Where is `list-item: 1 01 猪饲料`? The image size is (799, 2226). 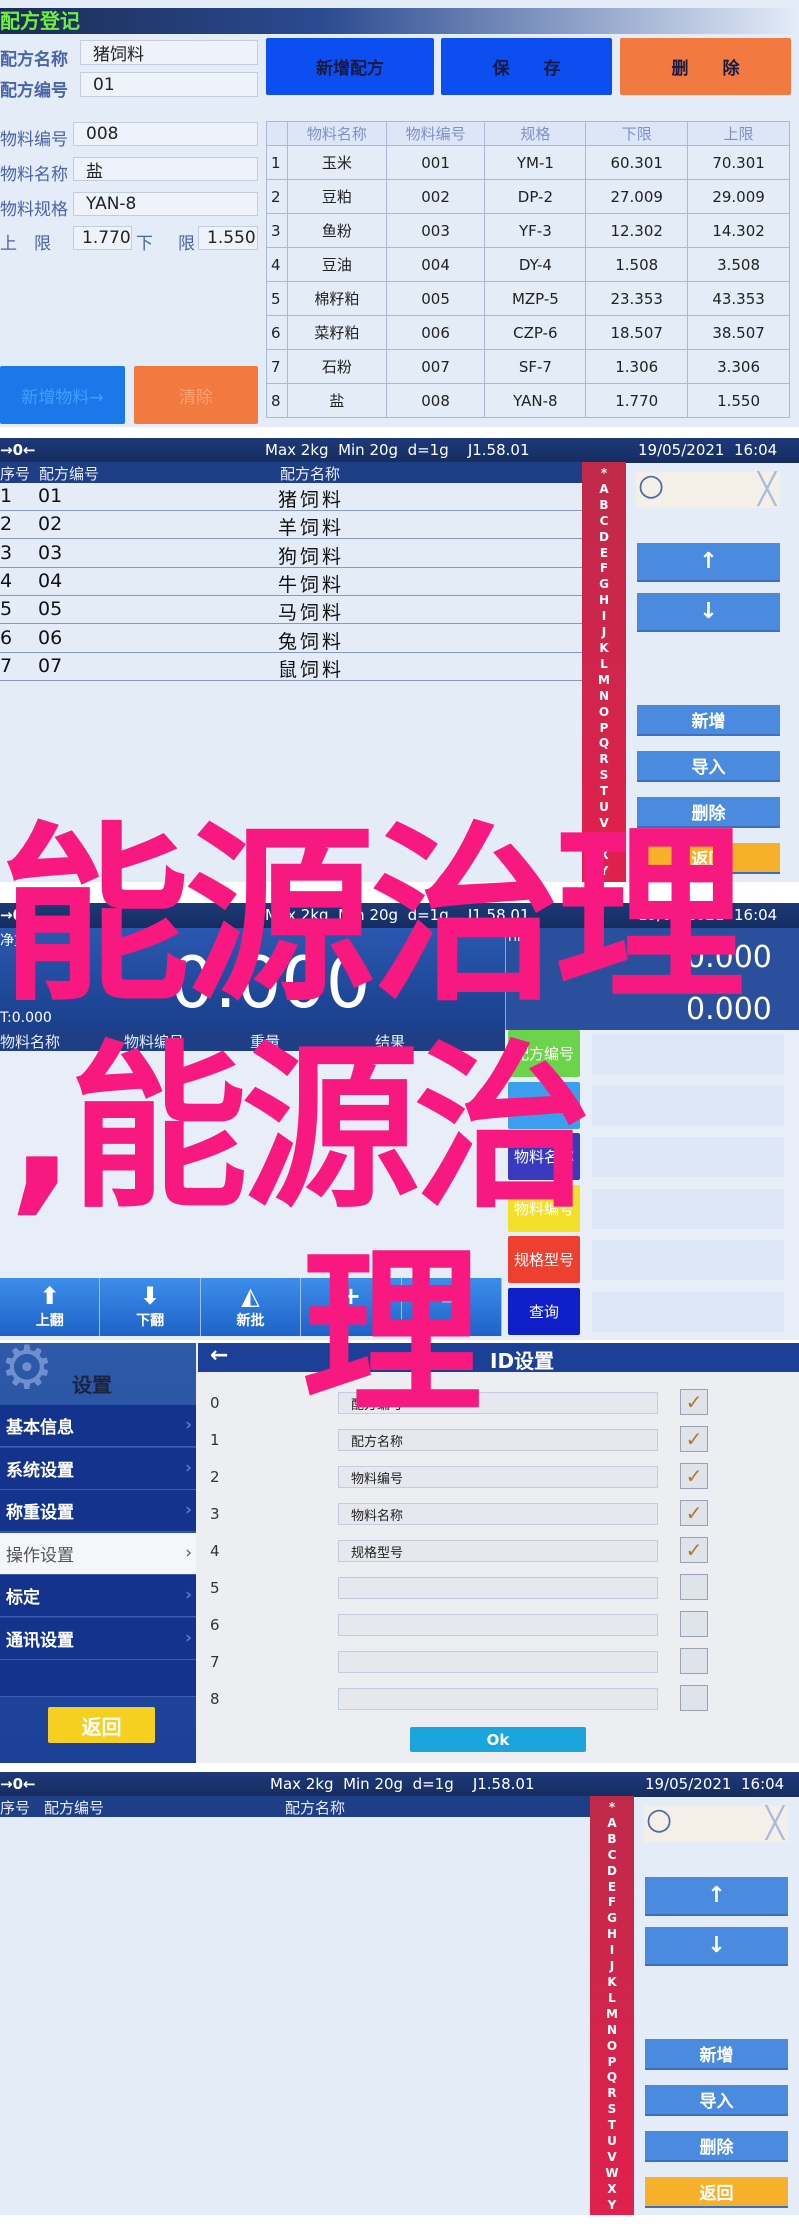 list-item: 1 01 猪饲料 is located at coordinates (291, 497).